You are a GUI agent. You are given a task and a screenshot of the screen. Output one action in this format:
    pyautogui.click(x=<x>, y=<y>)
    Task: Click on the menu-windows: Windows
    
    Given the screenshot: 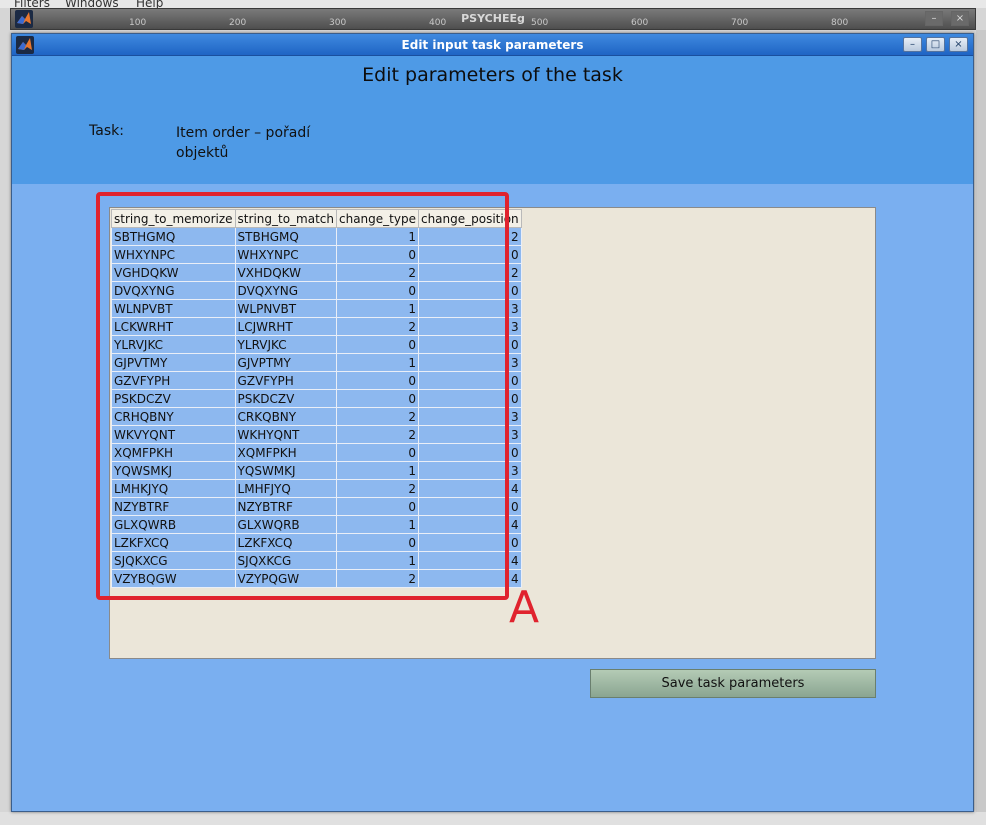 What is the action you would take?
    pyautogui.click(x=92, y=4)
    